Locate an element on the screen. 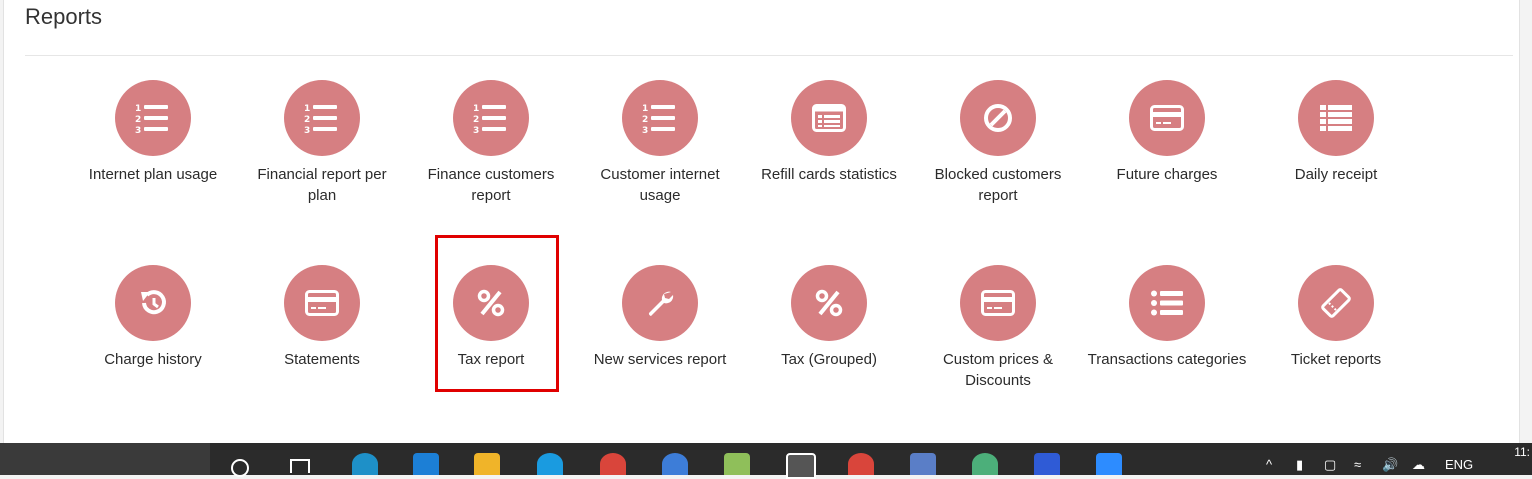 The height and width of the screenshot is (479, 1532). ticket-icon is located at coordinates (1336, 303).